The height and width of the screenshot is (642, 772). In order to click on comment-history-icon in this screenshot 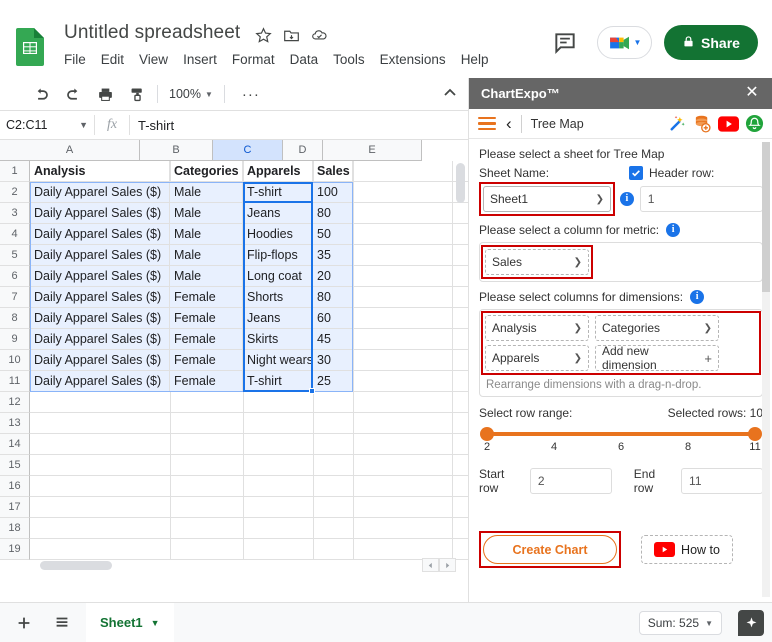, I will do `click(565, 43)`.